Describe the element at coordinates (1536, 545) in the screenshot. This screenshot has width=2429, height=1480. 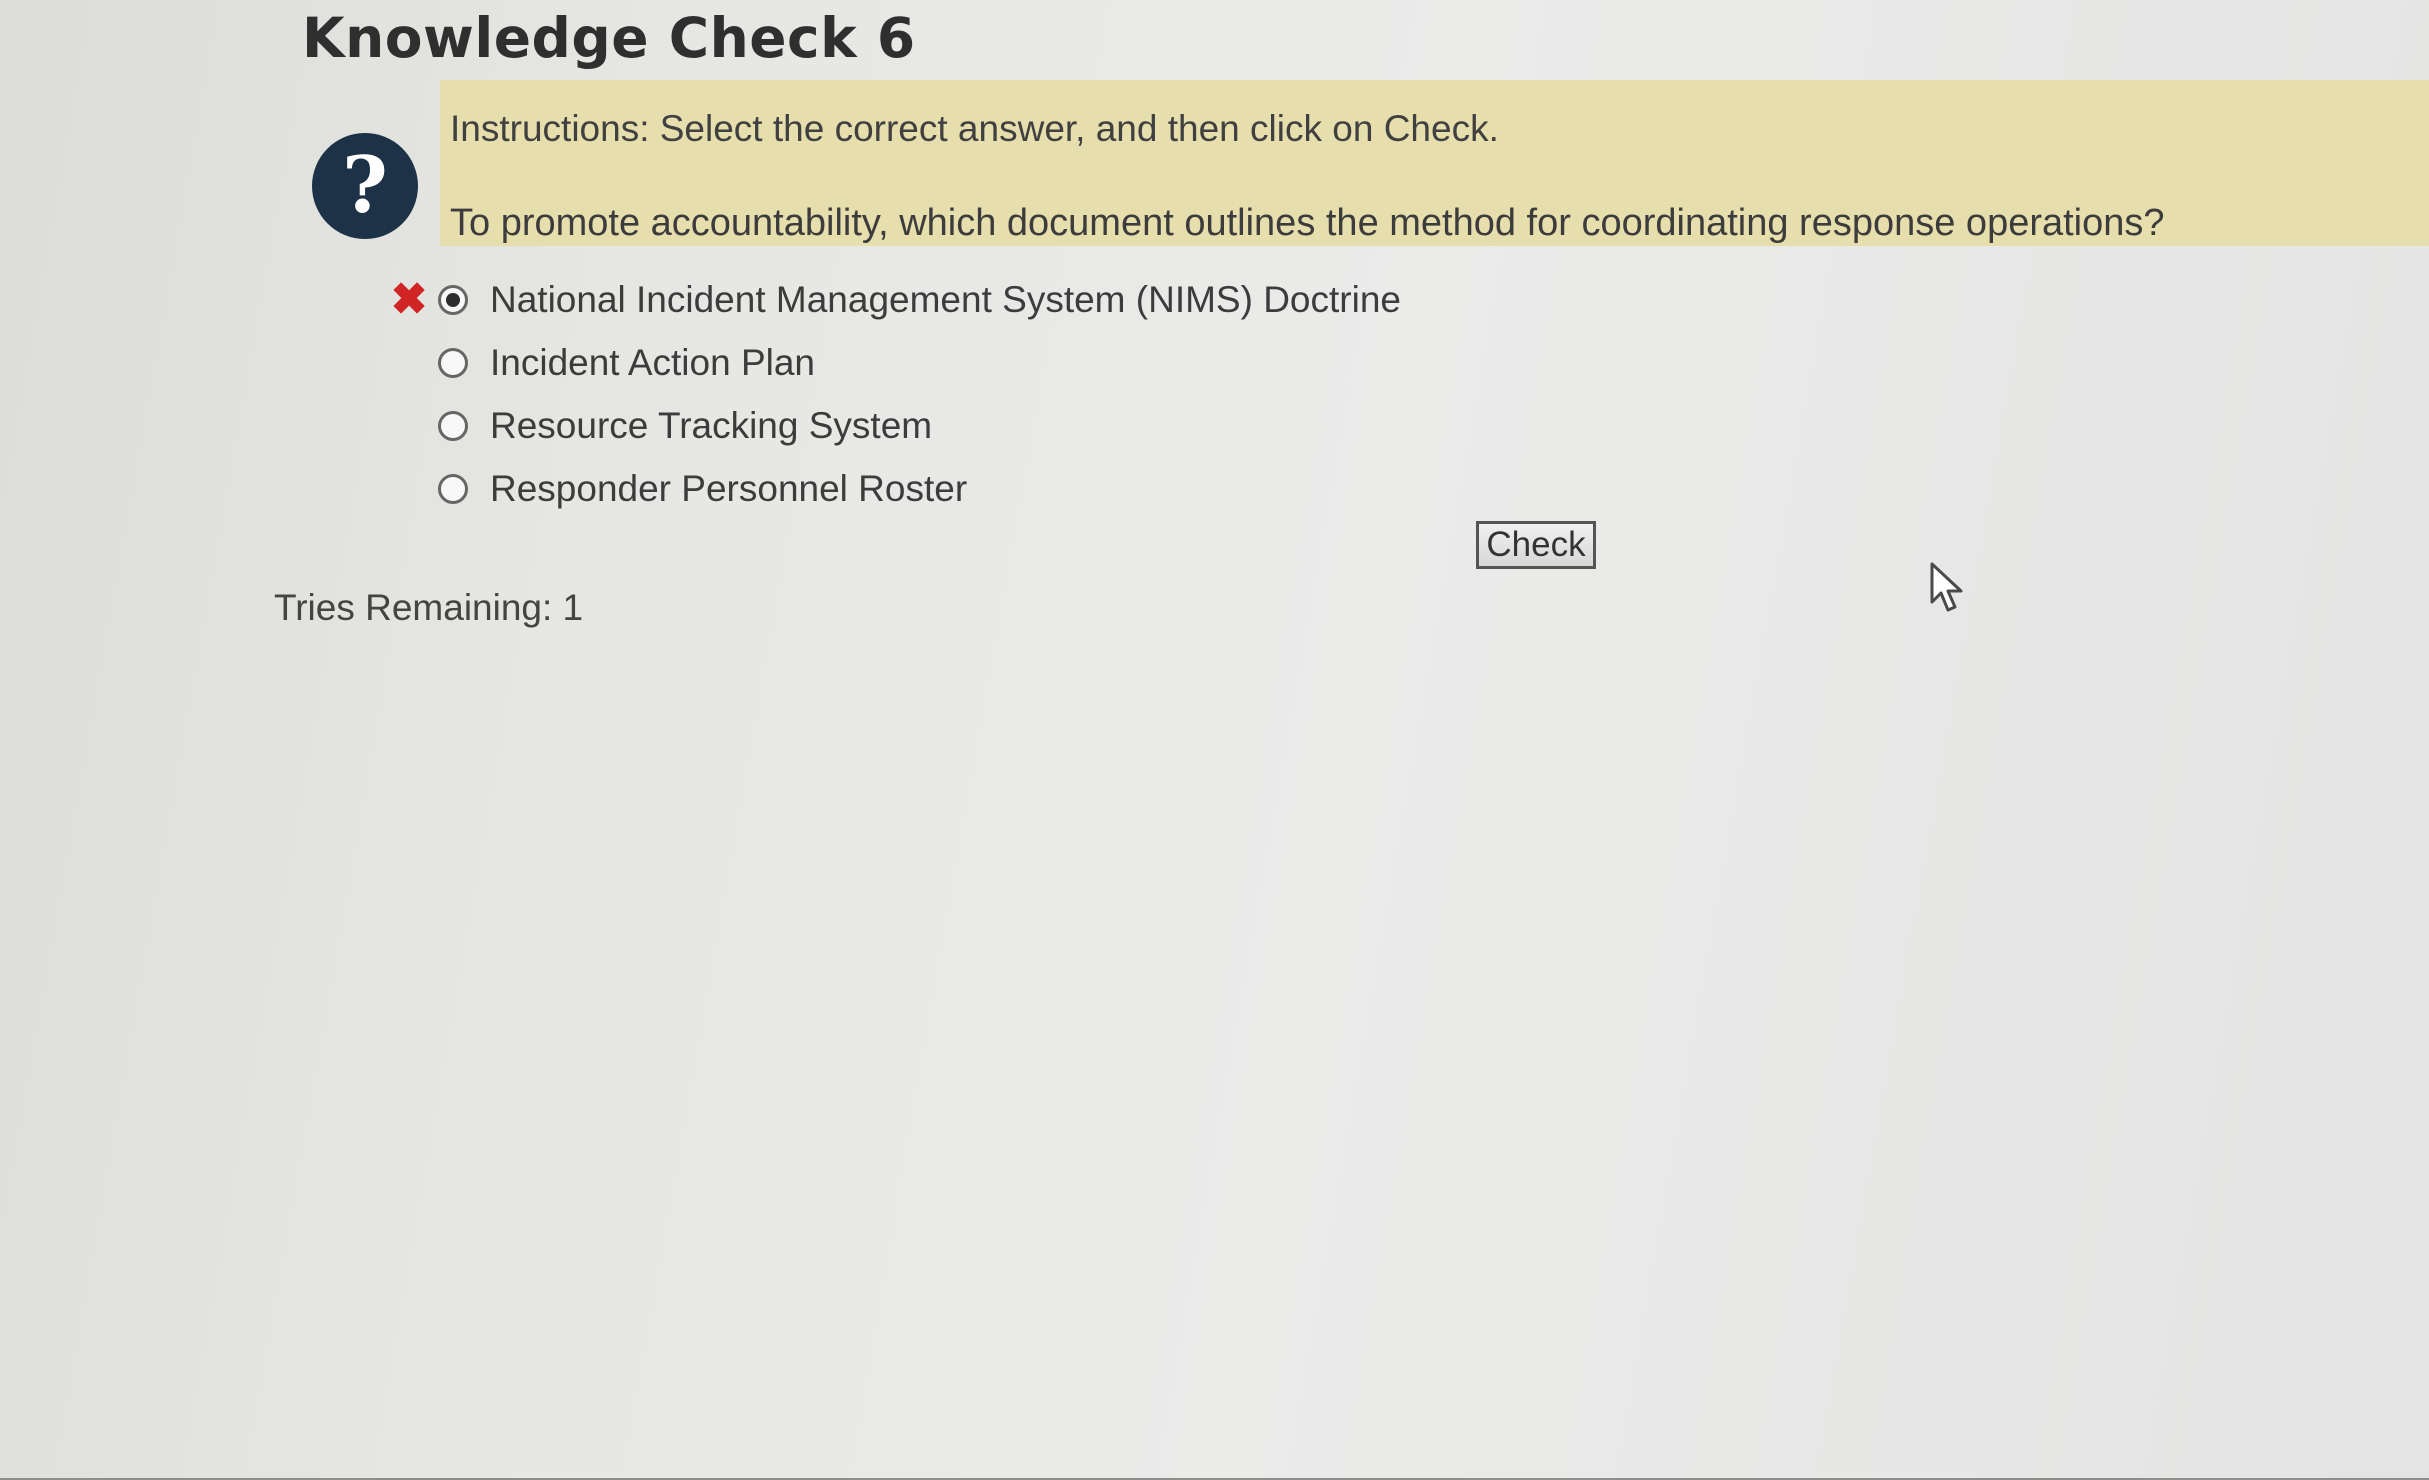
I see `check-button: Check` at that location.